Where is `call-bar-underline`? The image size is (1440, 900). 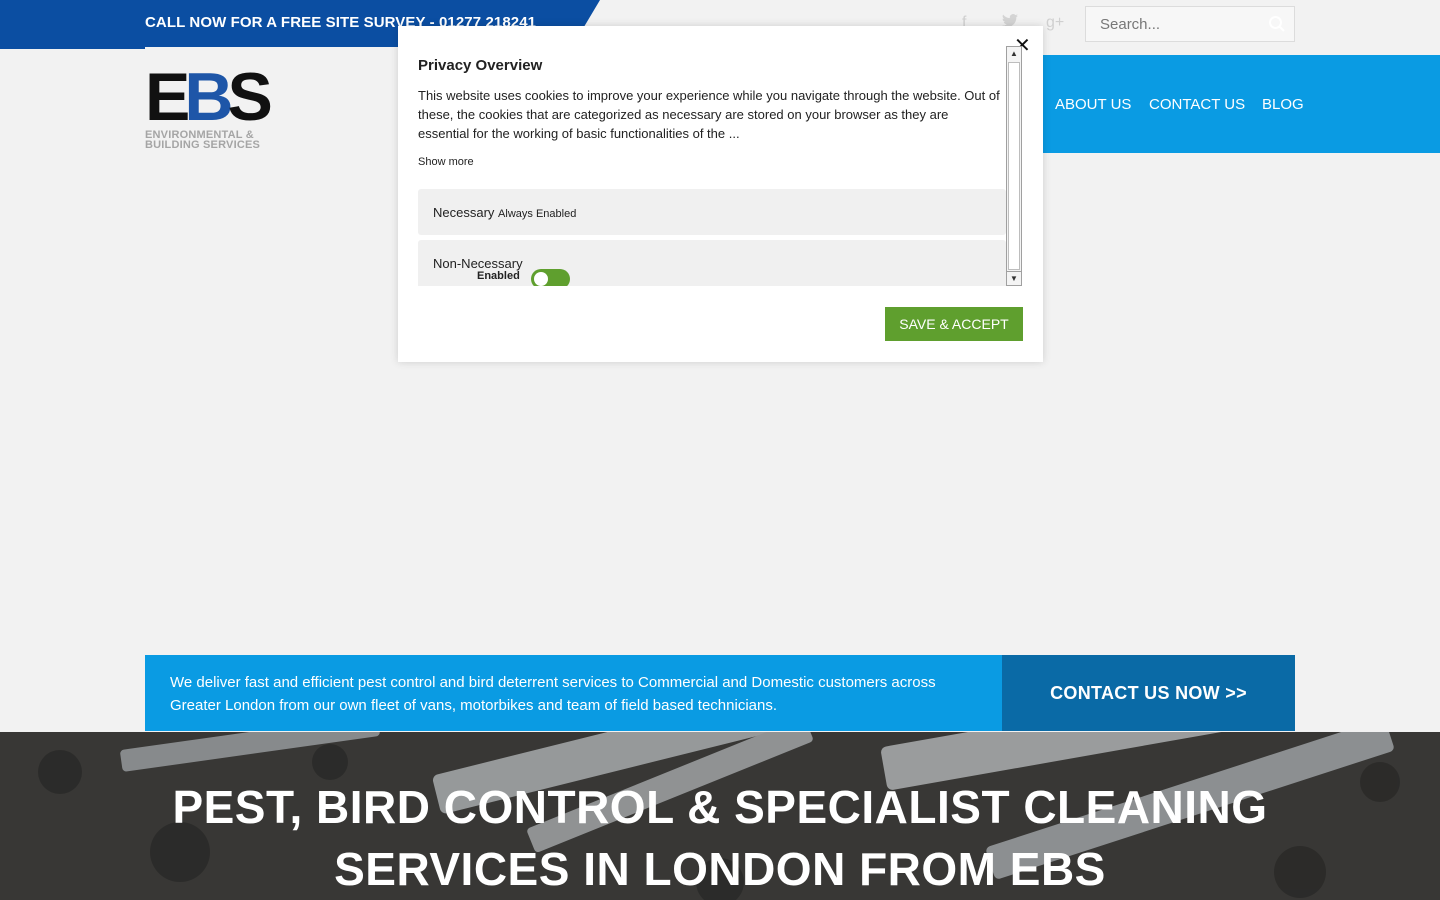
call-bar-underline is located at coordinates (72, 48).